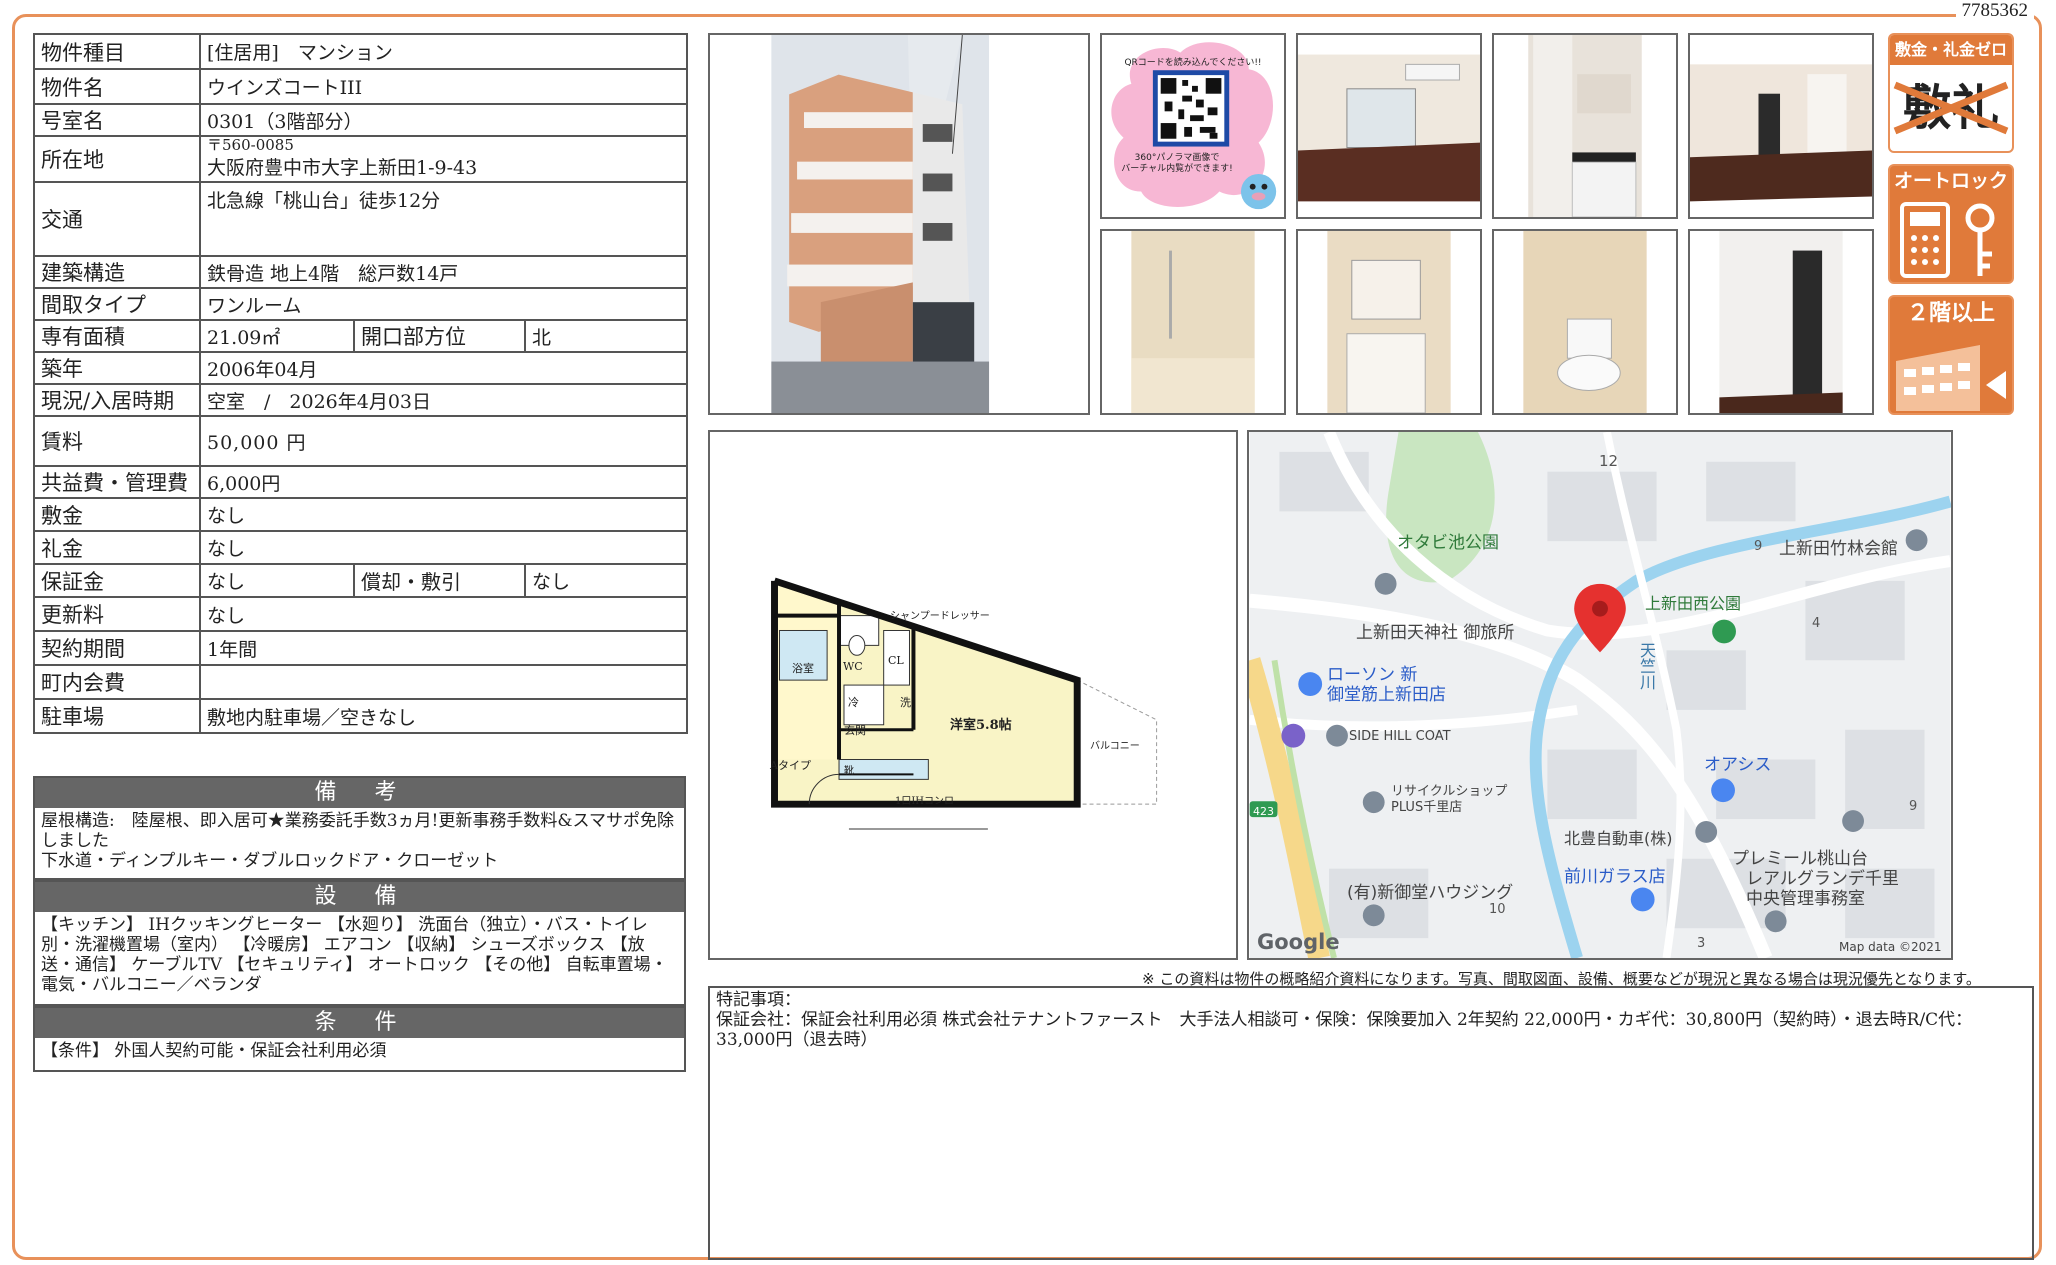  Describe the element at coordinates (1389, 126) in the screenshot. I see `room-photo-window` at that location.